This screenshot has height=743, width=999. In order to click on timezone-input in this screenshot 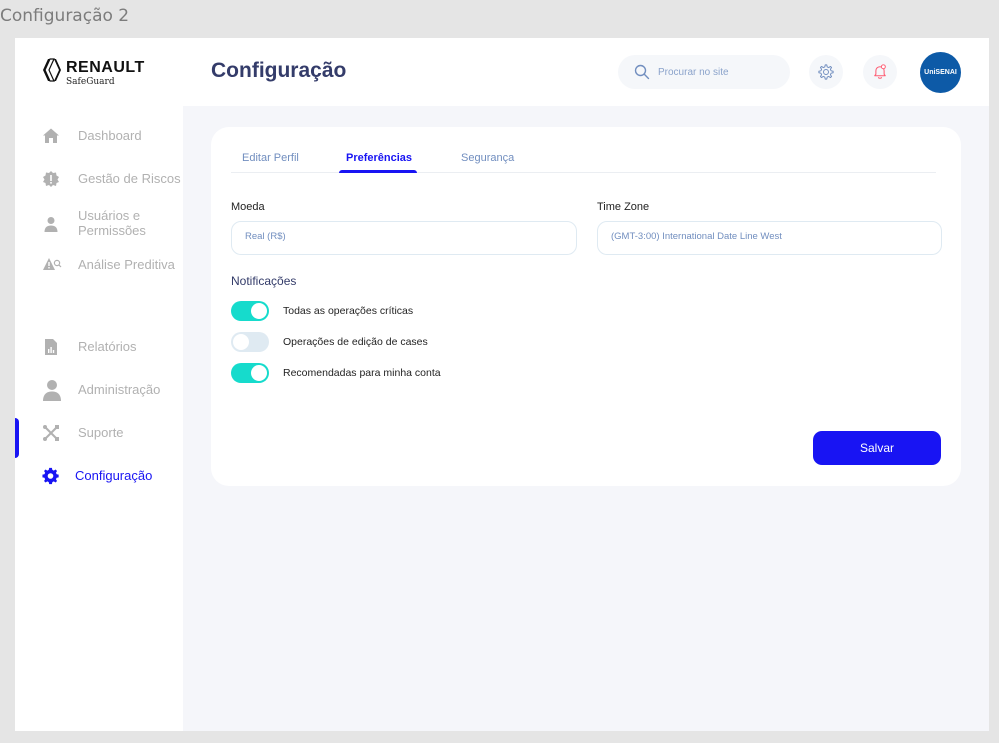, I will do `click(761, 236)`.